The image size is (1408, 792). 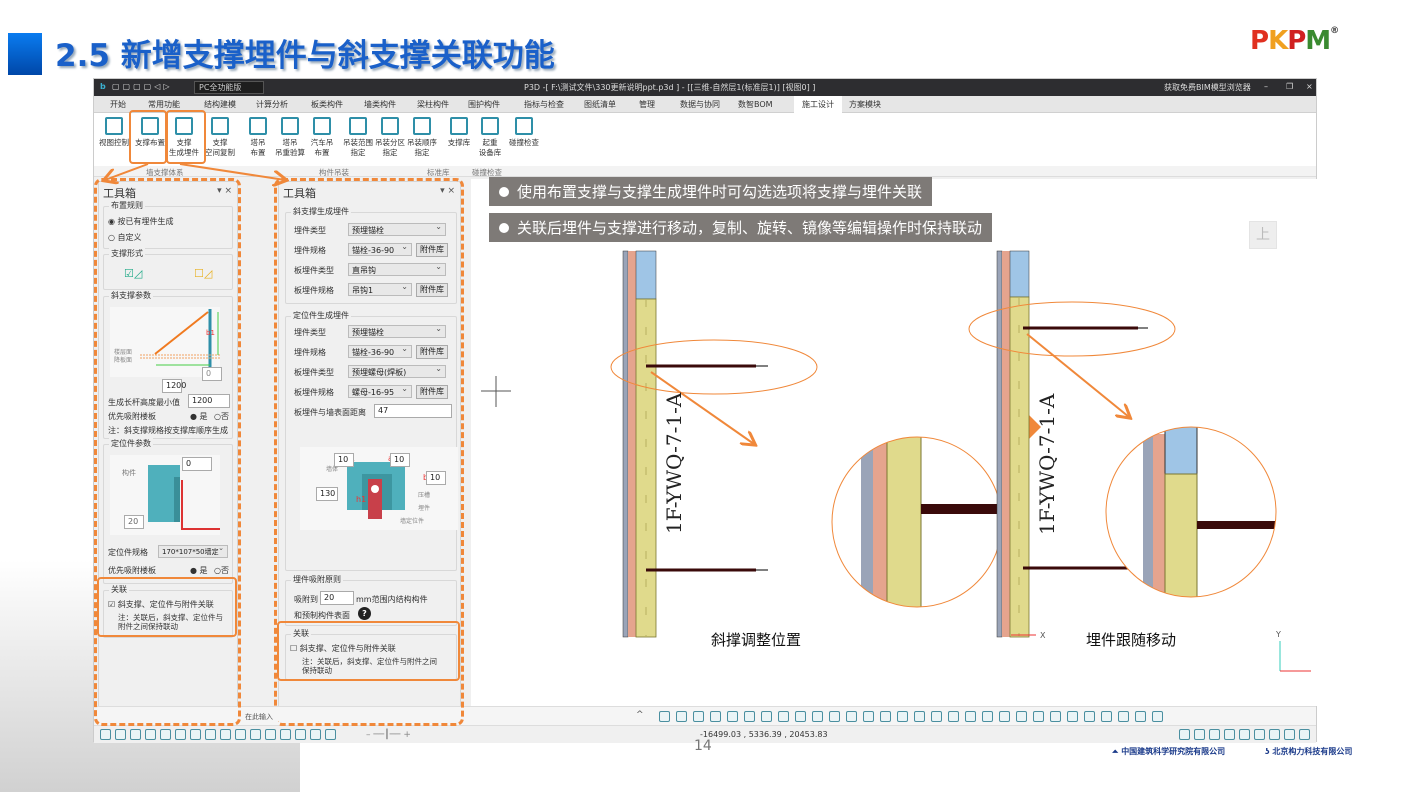 What do you see at coordinates (544, 104) in the screenshot?
I see `menu-tab: 指标与检查` at bounding box center [544, 104].